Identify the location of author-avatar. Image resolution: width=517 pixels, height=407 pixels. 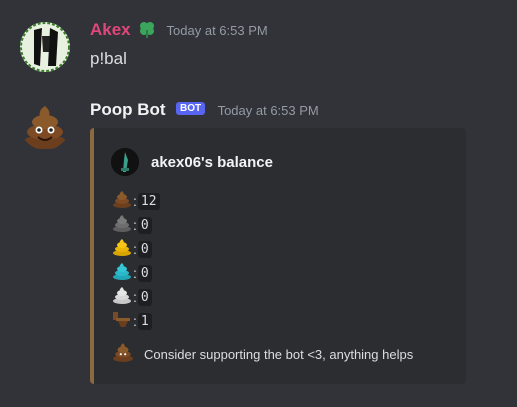
(125, 162).